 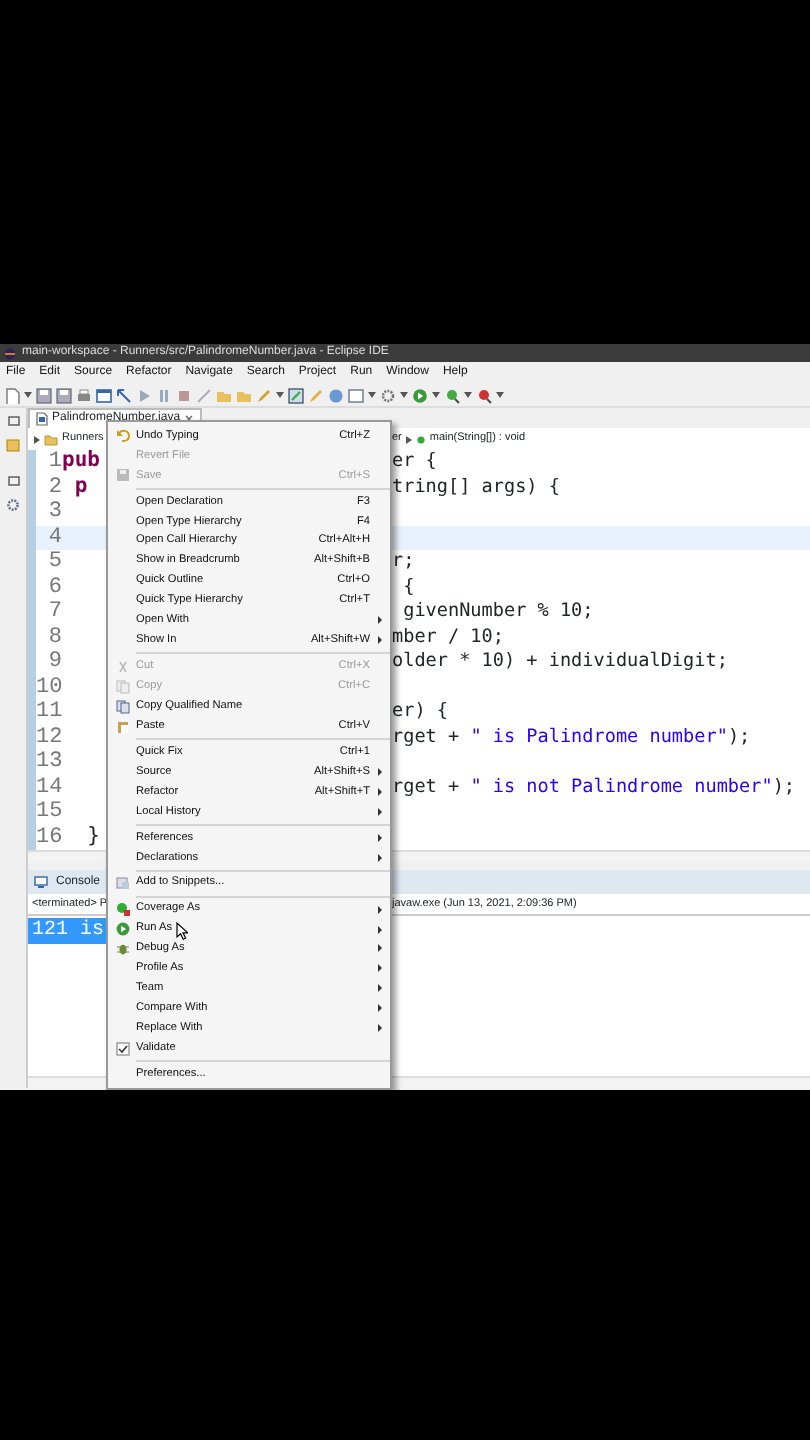 I want to click on line-number: 6, so click(x=54, y=587).